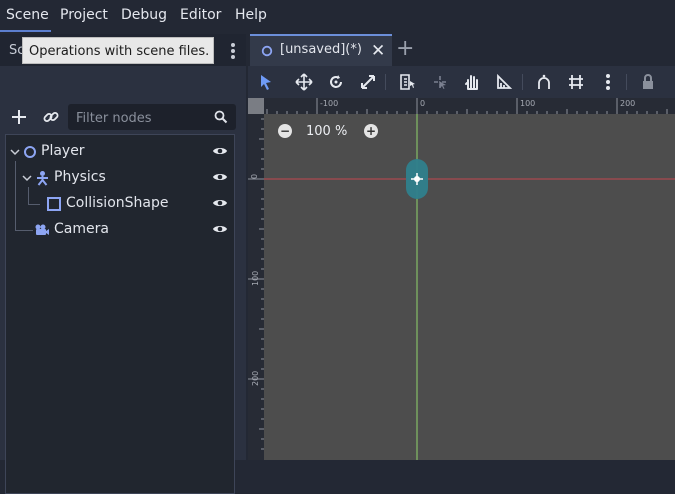 Image resolution: width=675 pixels, height=494 pixels. Describe the element at coordinates (63, 151) in the screenshot. I see `tree-label-player: Player` at that location.